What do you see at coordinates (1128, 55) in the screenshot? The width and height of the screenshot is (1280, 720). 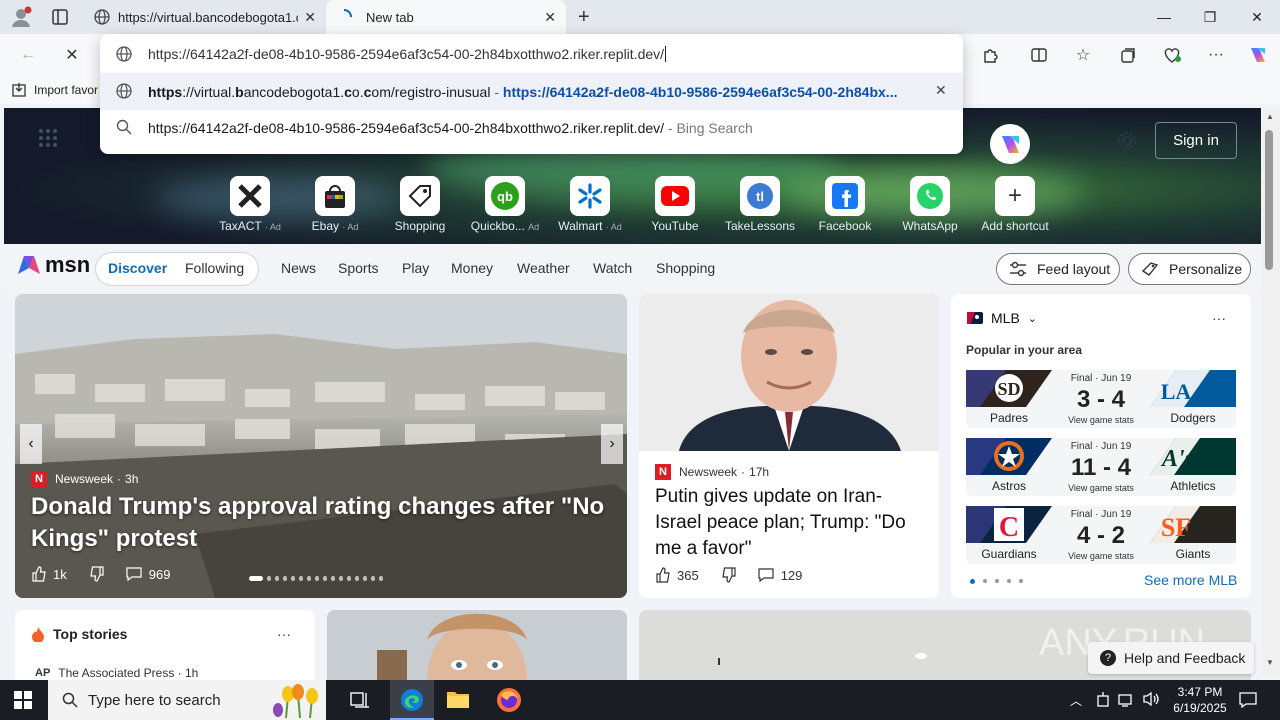 I see `collections-icon` at bounding box center [1128, 55].